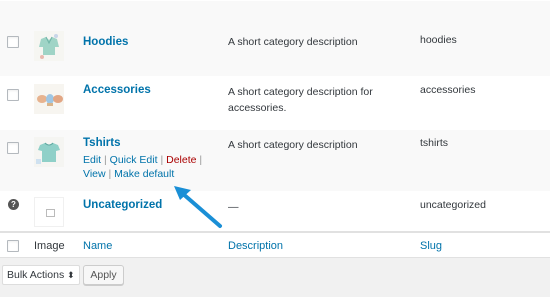 This screenshot has height=297, width=550. Describe the element at coordinates (13, 204) in the screenshot. I see `help-icon: ?` at that location.